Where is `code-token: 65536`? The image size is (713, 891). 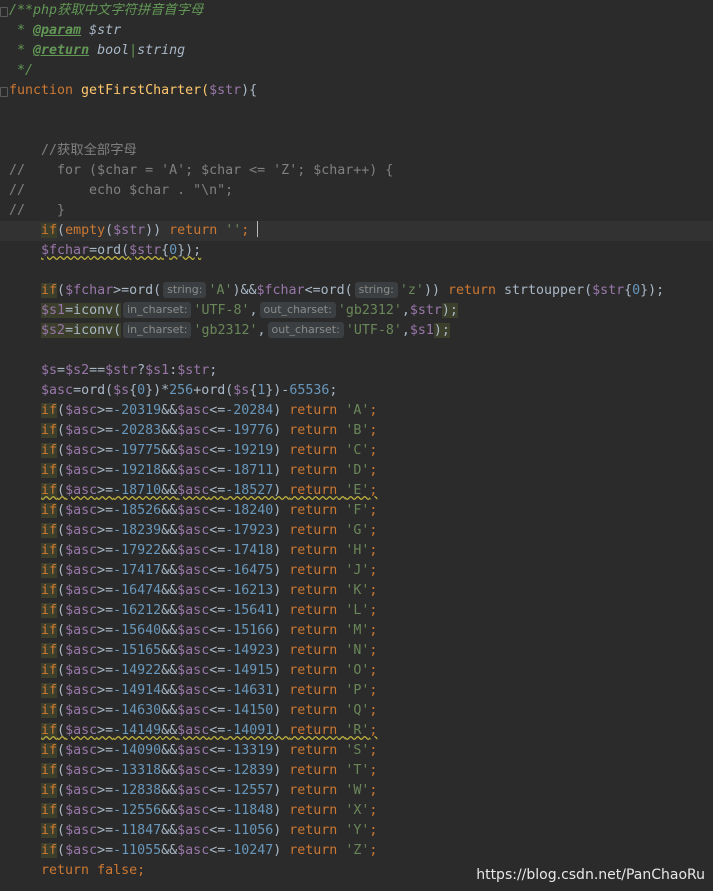 code-token: 65536 is located at coordinates (309, 390).